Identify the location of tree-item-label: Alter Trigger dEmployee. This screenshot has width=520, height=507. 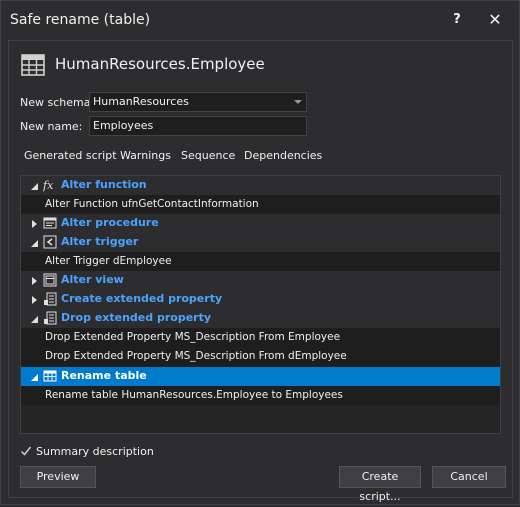
(108, 261).